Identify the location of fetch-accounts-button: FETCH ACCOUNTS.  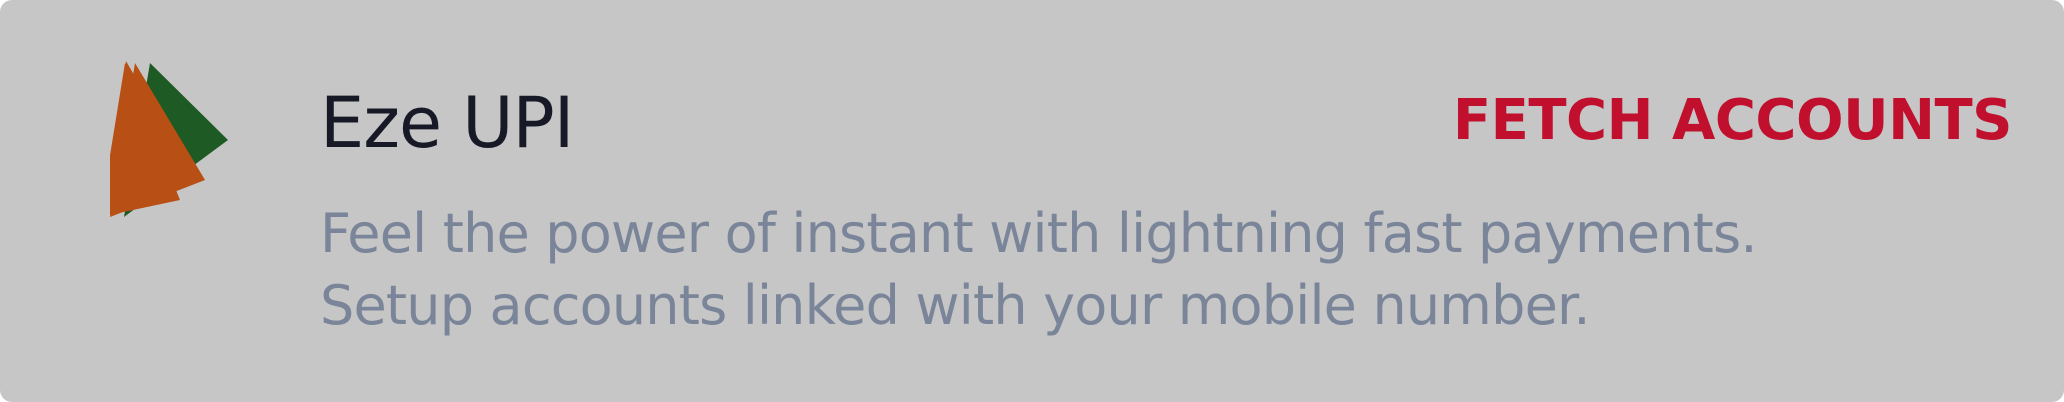
(1733, 121).